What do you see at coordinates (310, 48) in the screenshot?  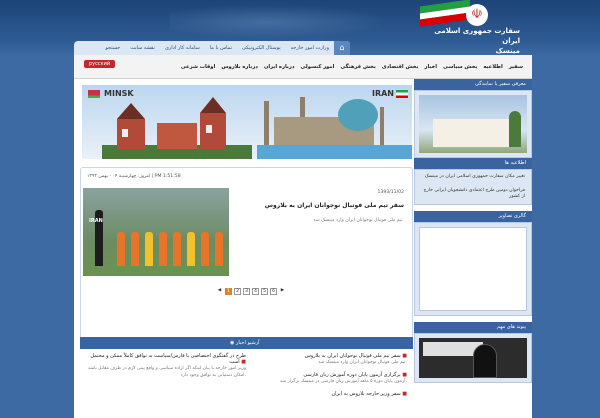 I see `top-nav-mfa: وزارت امور خارجه` at bounding box center [310, 48].